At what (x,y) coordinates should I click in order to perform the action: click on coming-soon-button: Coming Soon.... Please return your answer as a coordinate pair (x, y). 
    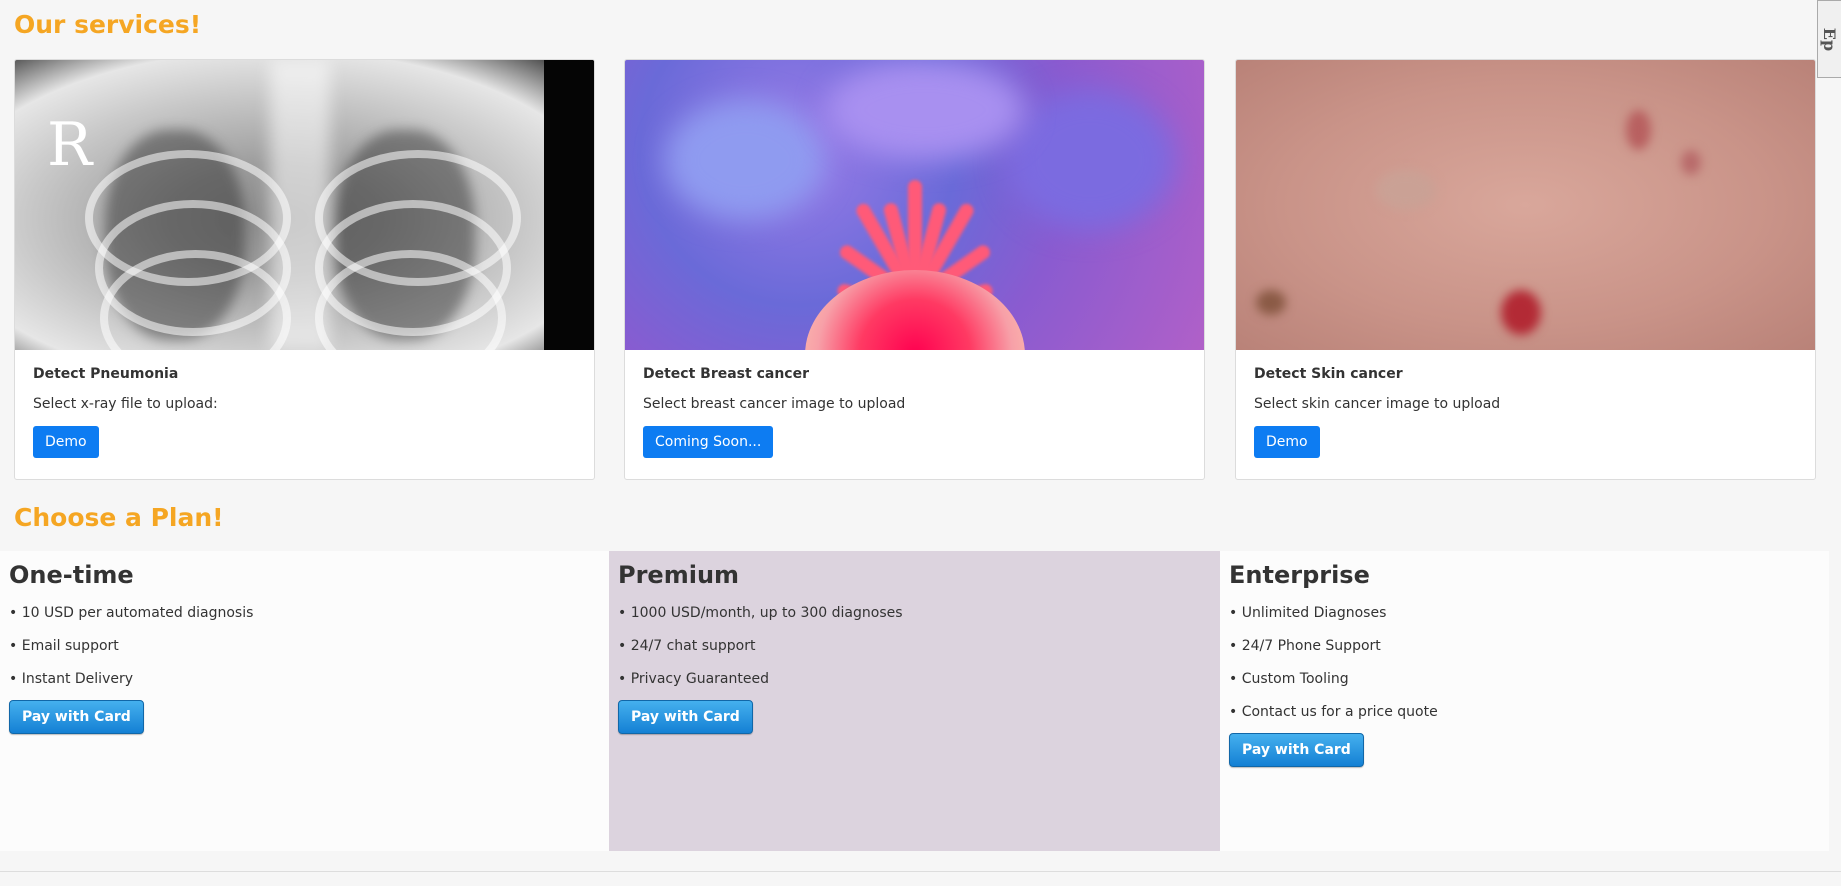
    Looking at the image, I should click on (708, 442).